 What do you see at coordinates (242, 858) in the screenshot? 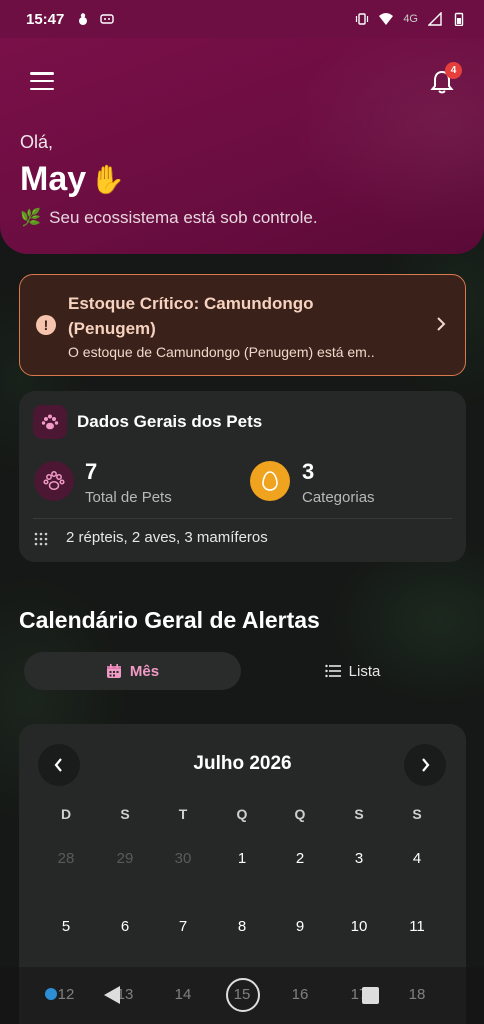
I see `calendar-day: 1` at bounding box center [242, 858].